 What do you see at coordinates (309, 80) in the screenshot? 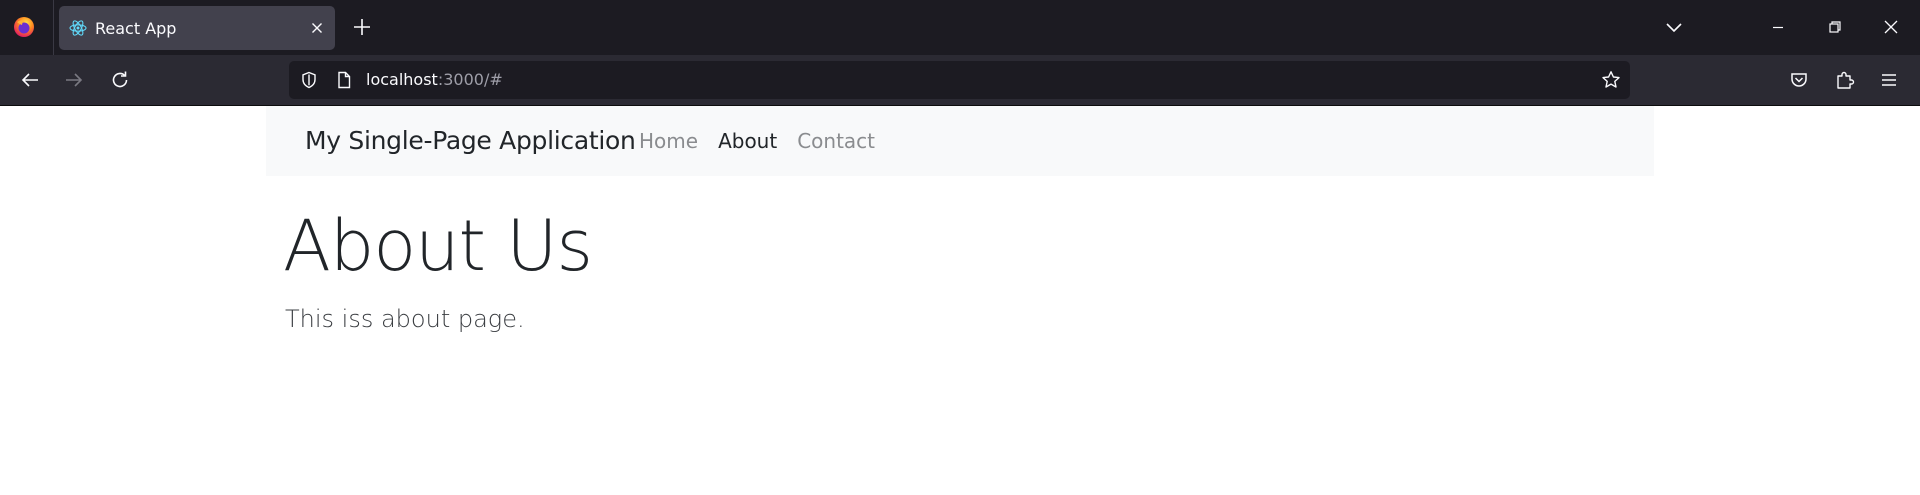
I see `shield-icon` at bounding box center [309, 80].